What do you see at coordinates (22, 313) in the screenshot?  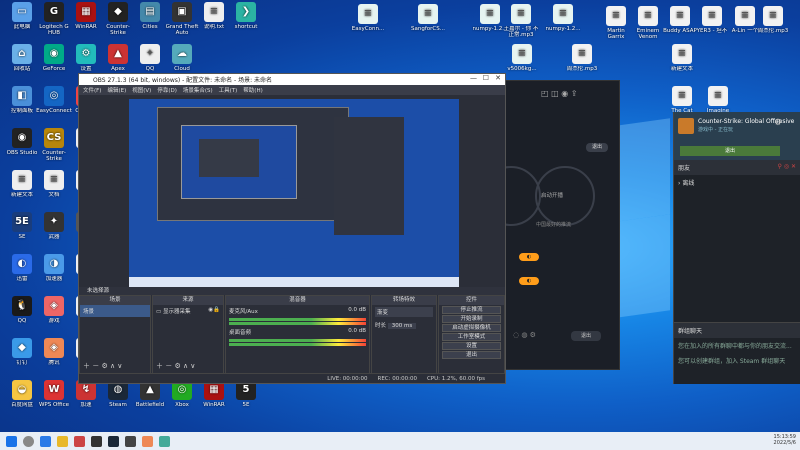 I see `desktop-icon: 🐧 QQ` at bounding box center [22, 313].